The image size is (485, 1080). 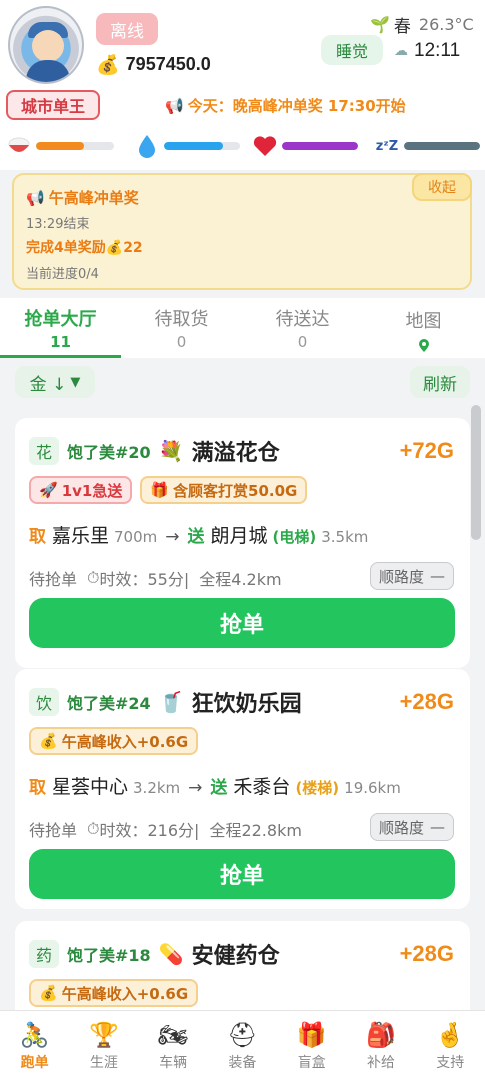 What do you see at coordinates (423, 344) in the screenshot?
I see `map-pin-icon` at bounding box center [423, 344].